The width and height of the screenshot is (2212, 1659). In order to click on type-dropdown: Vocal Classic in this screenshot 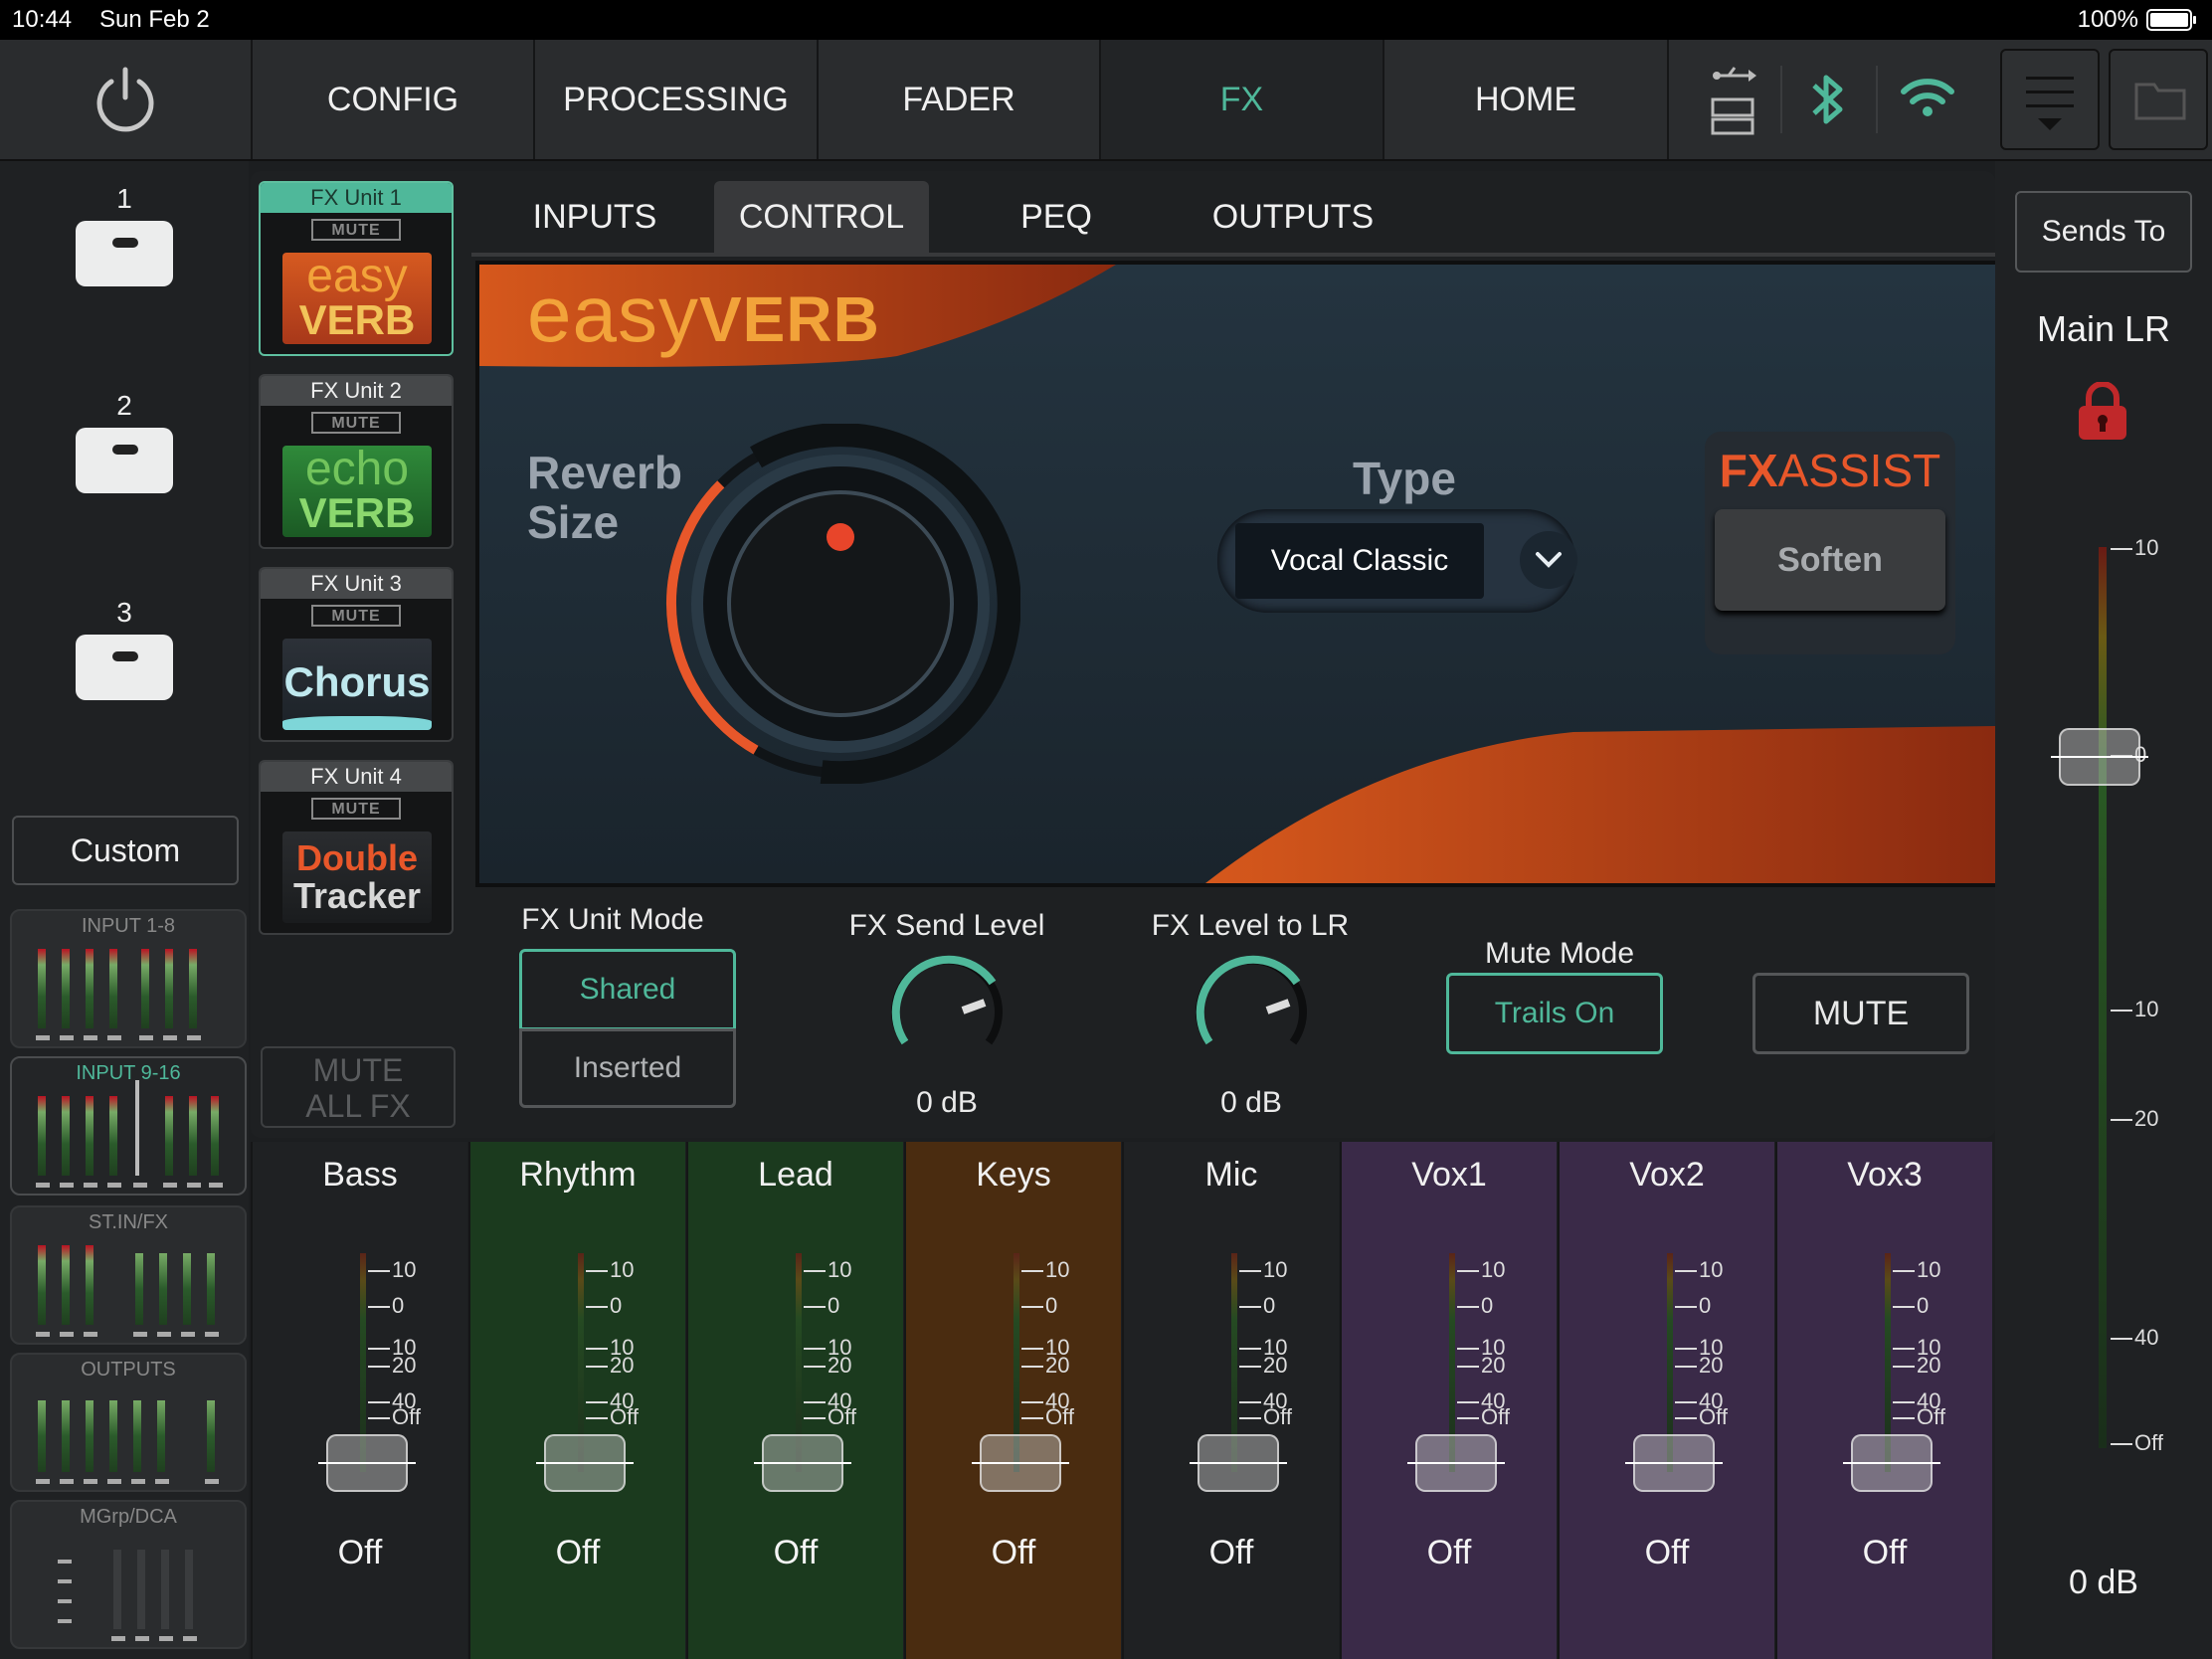, I will do `click(1359, 561)`.